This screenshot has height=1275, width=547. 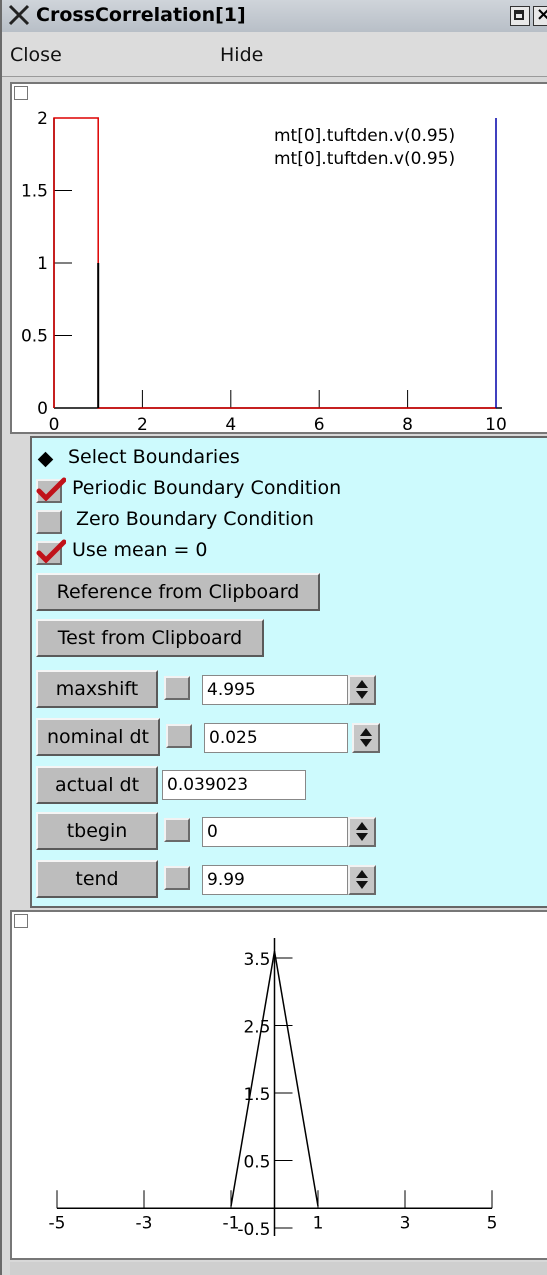 What do you see at coordinates (366, 738) in the screenshot?
I see `nominal-dt-spinner` at bounding box center [366, 738].